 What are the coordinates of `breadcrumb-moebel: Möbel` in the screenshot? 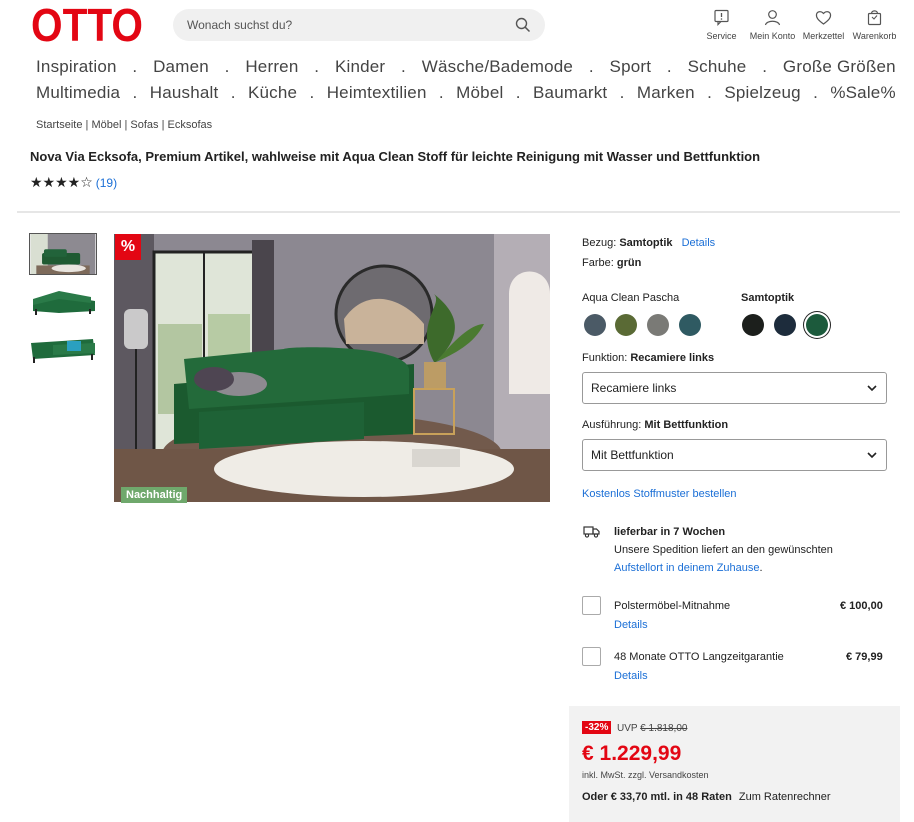 It's located at (106, 125).